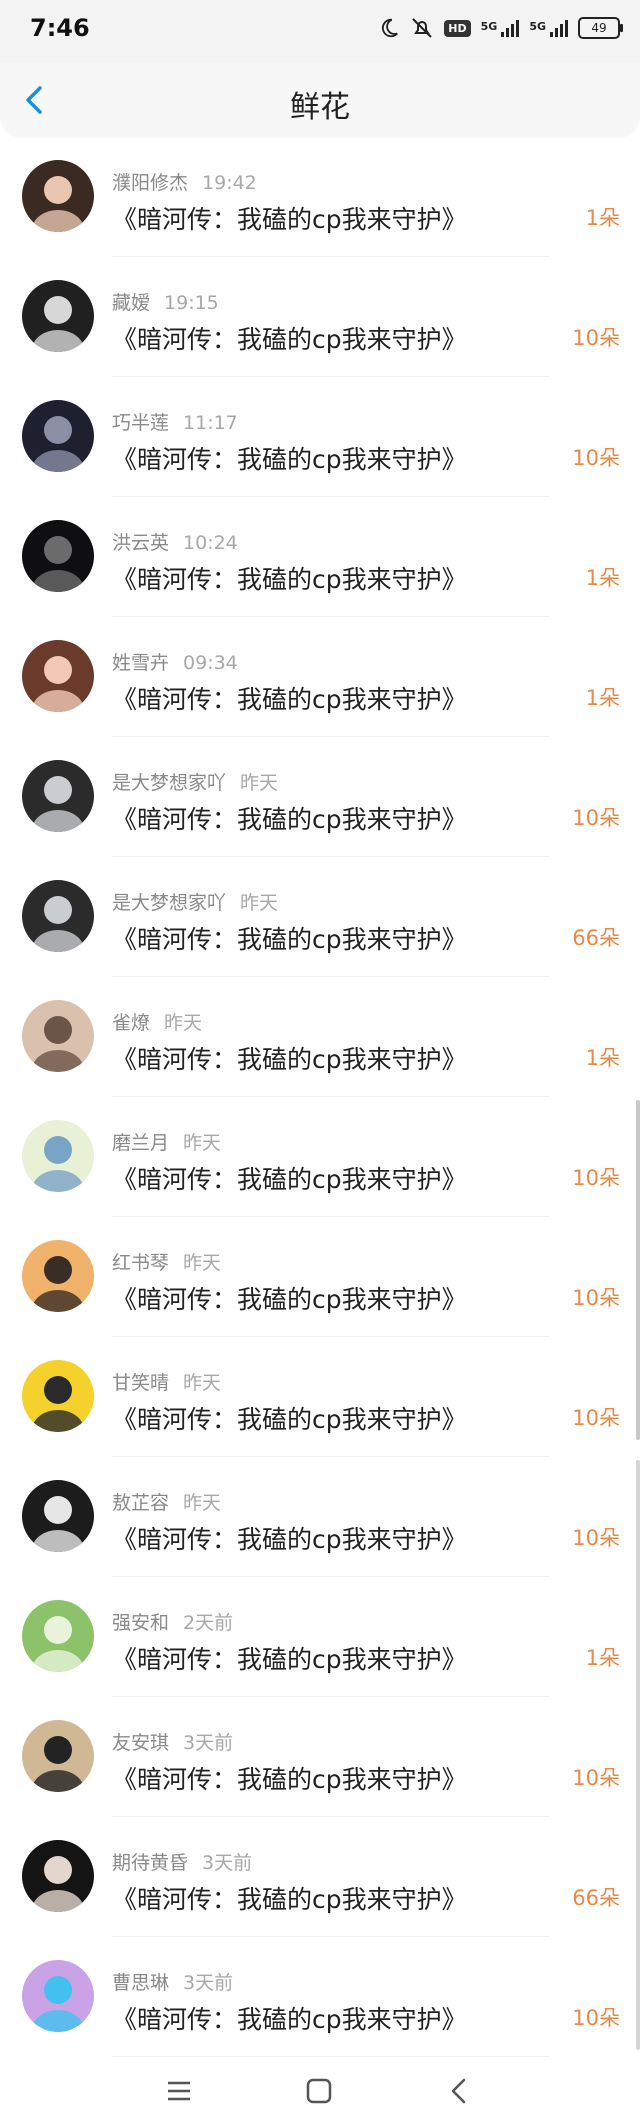 This screenshot has width=640, height=2126. Describe the element at coordinates (320, 107) in the screenshot. I see `page-title: 鲜花` at that location.